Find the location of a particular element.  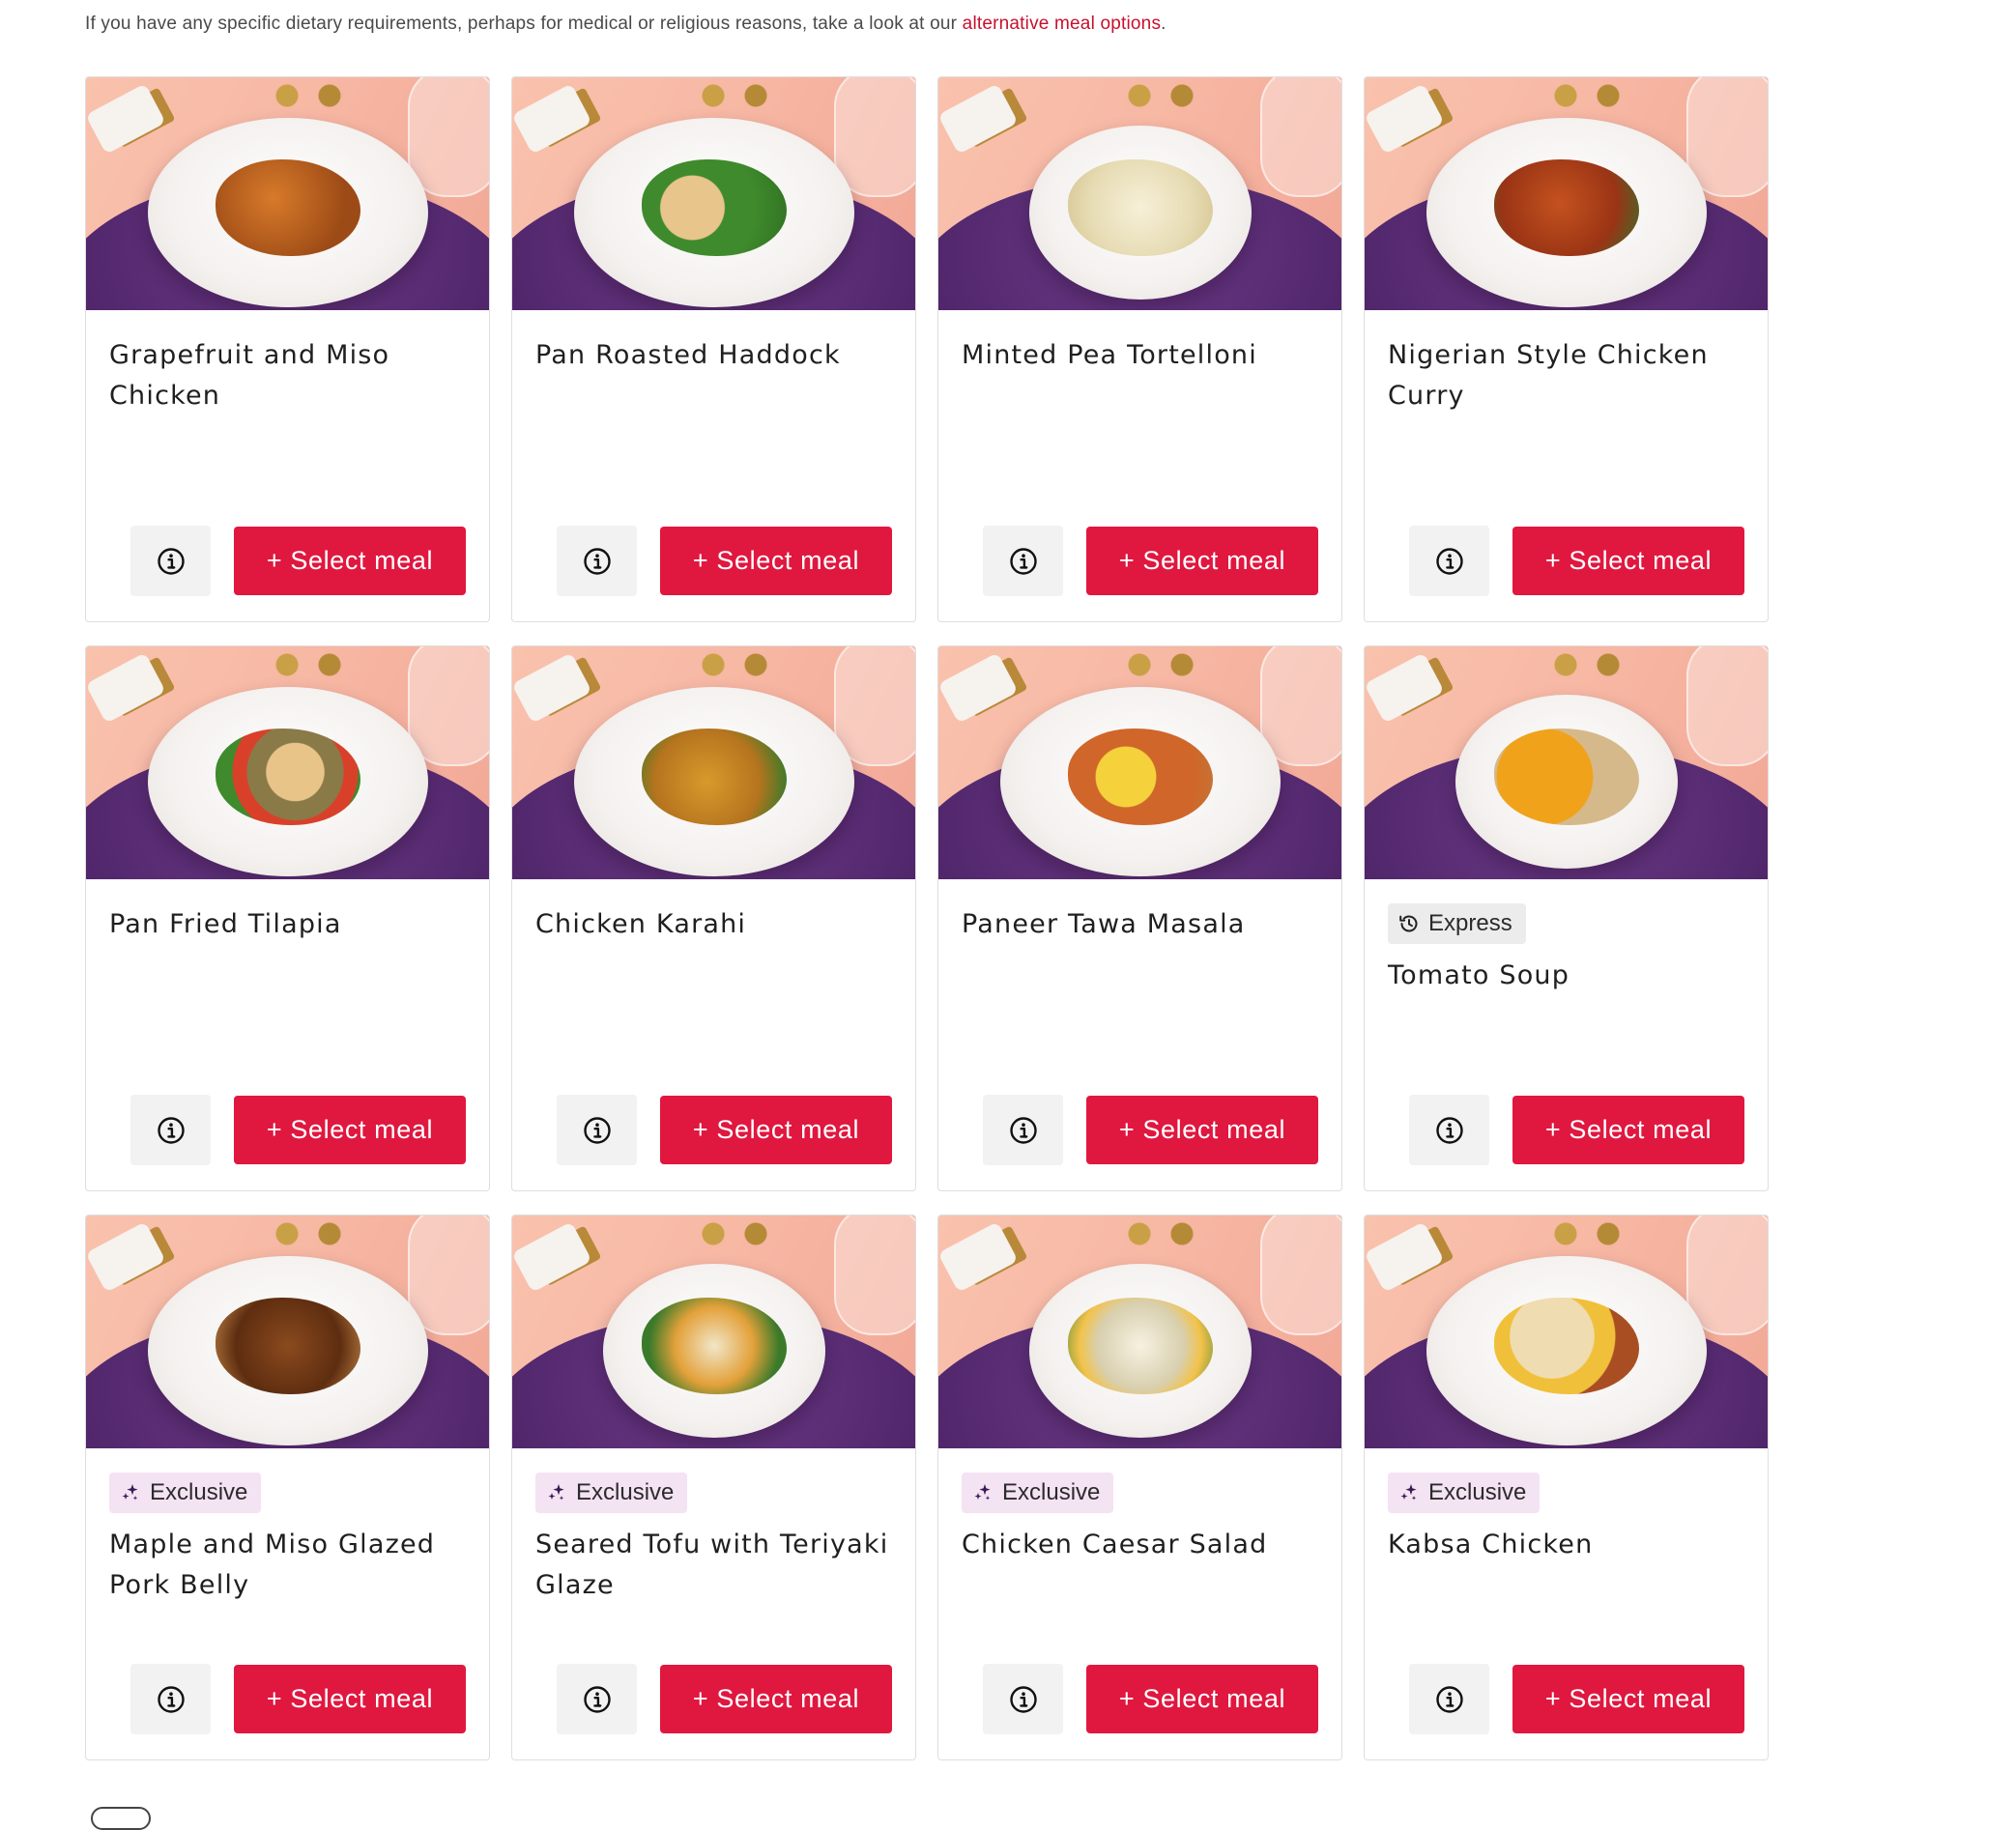

intro-suffix: . is located at coordinates (1164, 24).